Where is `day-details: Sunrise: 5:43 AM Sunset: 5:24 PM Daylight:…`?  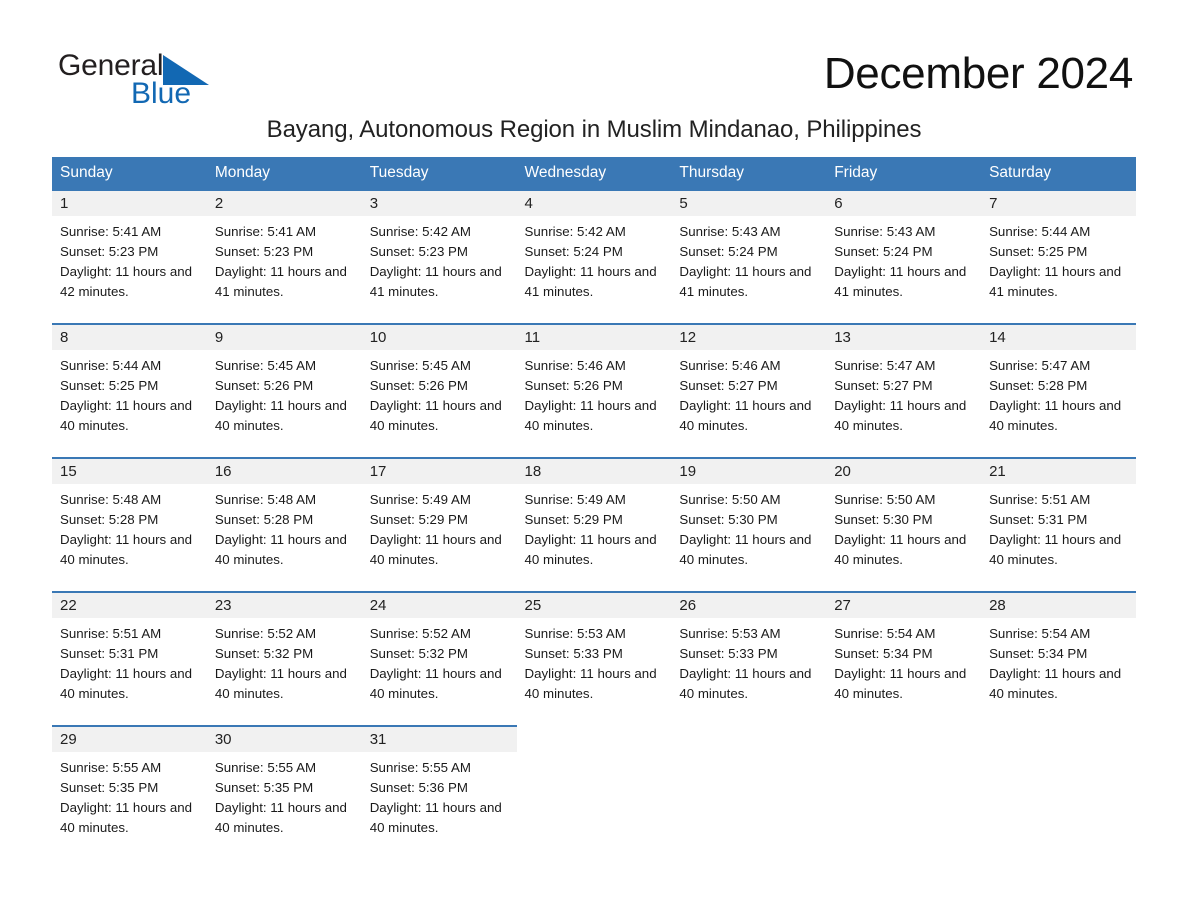 day-details: Sunrise: 5:43 AM Sunset: 5:24 PM Daylight:… is located at coordinates (903, 259).